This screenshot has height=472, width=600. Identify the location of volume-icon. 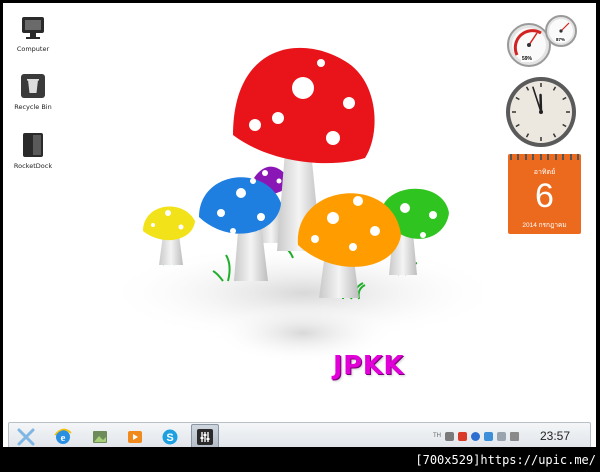
(514, 436).